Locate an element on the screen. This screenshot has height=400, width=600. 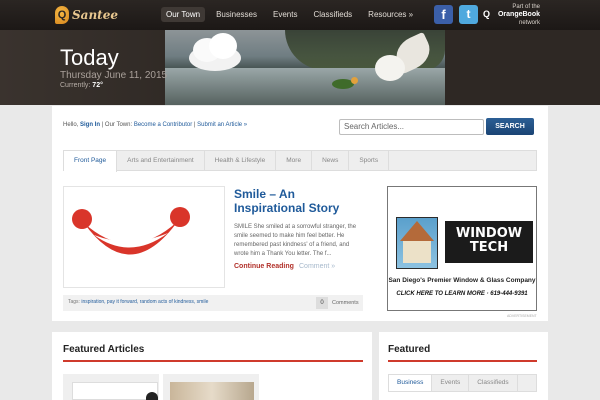
window-tech-logo-text: WINDOW TECH is located at coordinates (489, 241).